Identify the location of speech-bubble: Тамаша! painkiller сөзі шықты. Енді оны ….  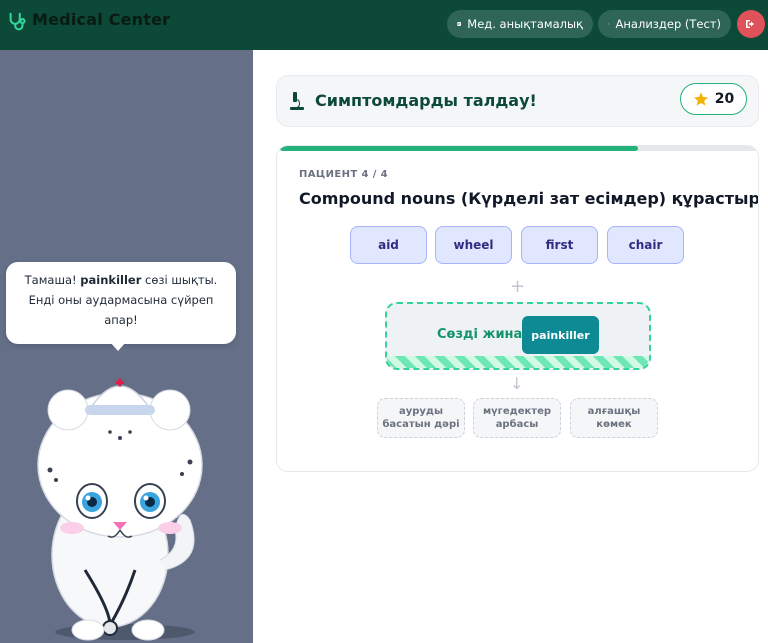
(121, 303).